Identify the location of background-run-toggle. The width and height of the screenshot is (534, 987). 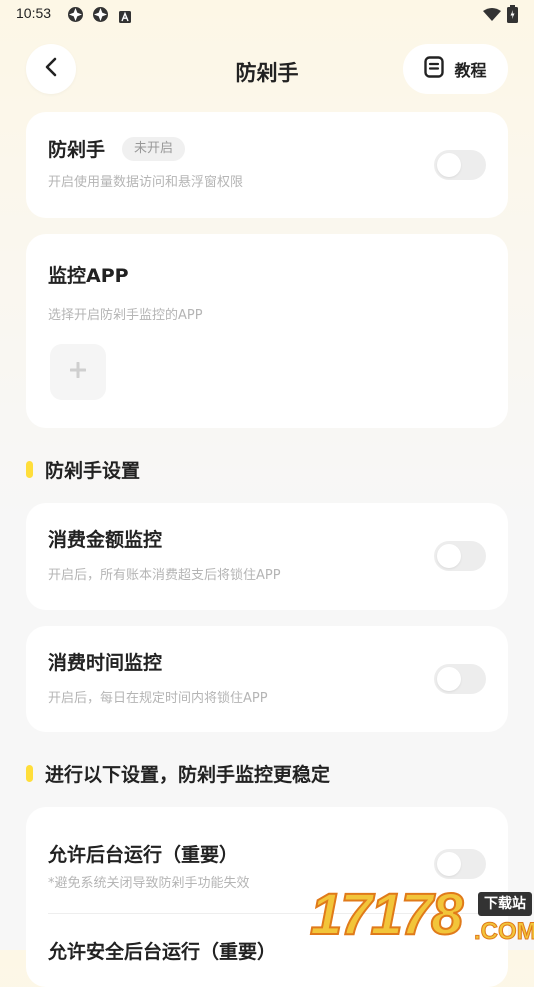
(460, 864).